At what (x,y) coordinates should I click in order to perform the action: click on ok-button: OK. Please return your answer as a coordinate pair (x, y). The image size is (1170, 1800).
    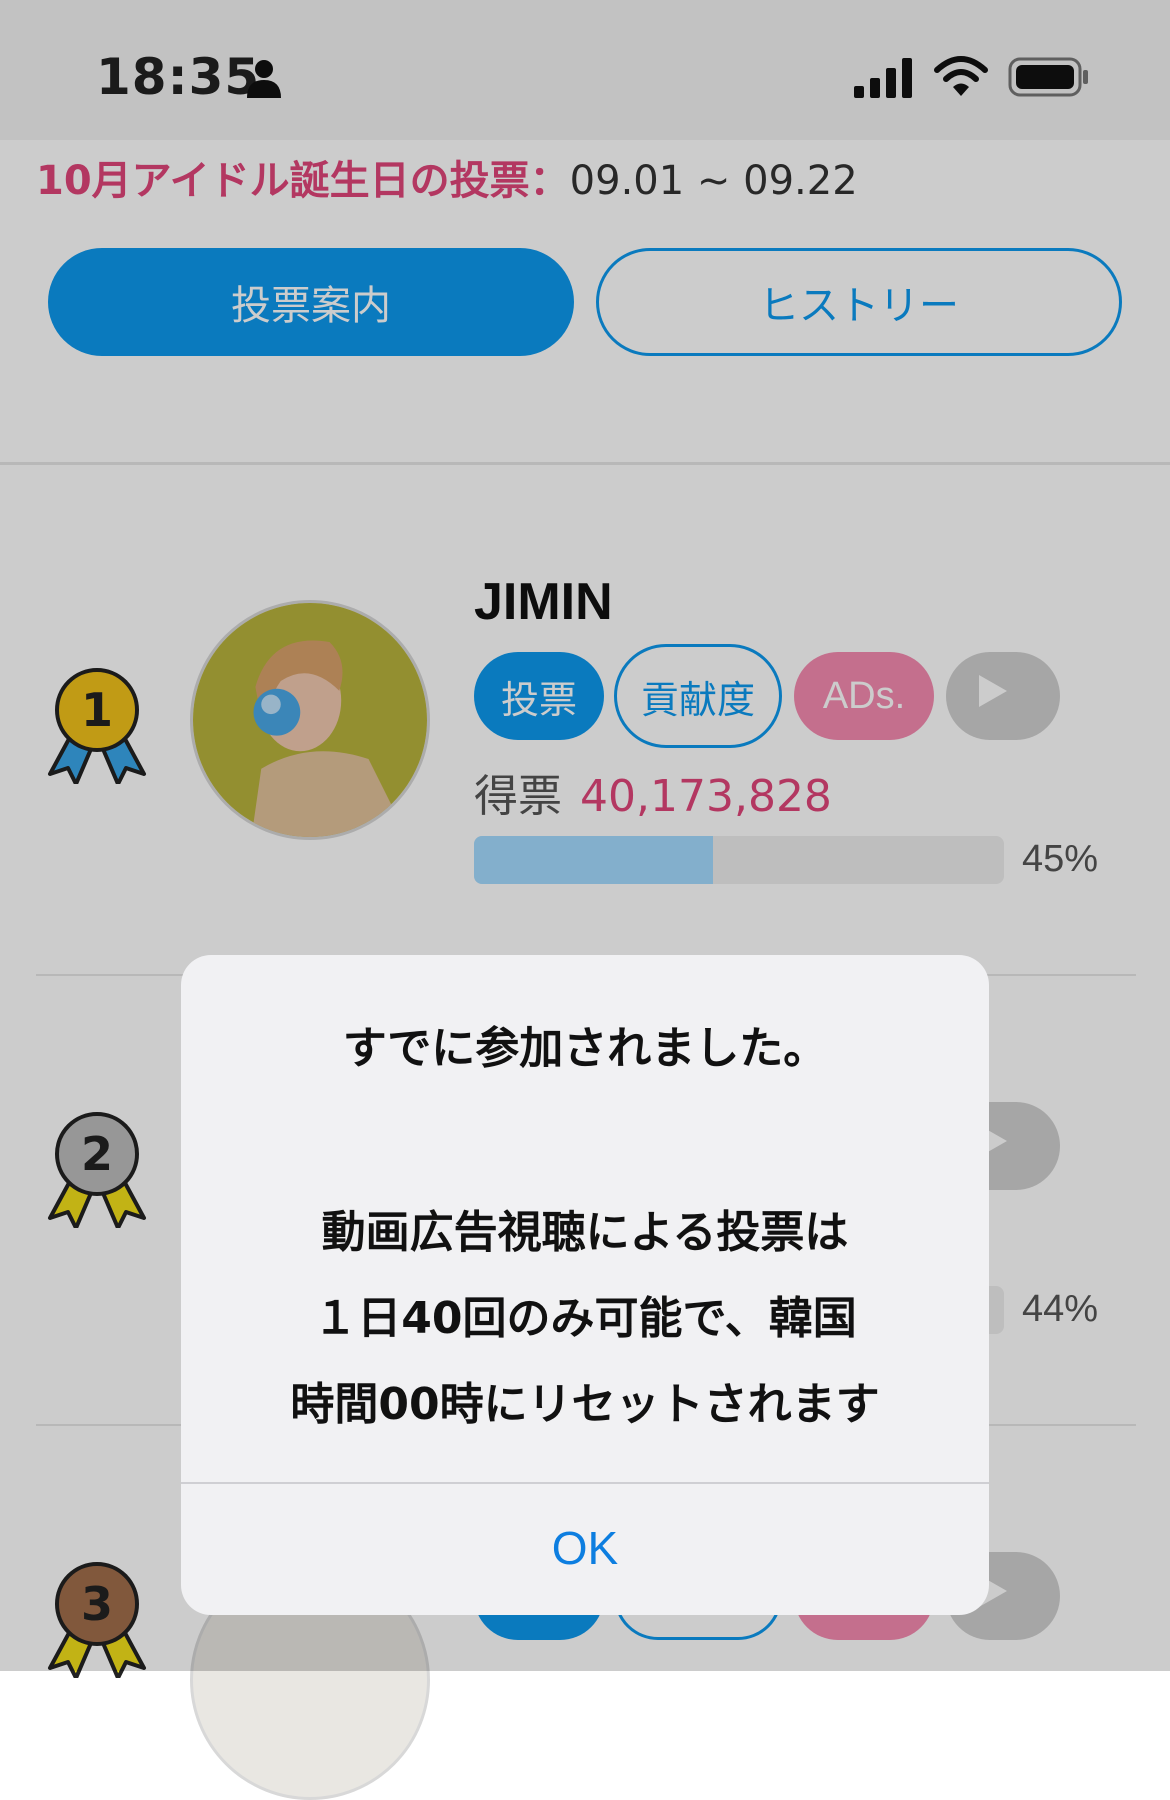
    Looking at the image, I should click on (585, 1548).